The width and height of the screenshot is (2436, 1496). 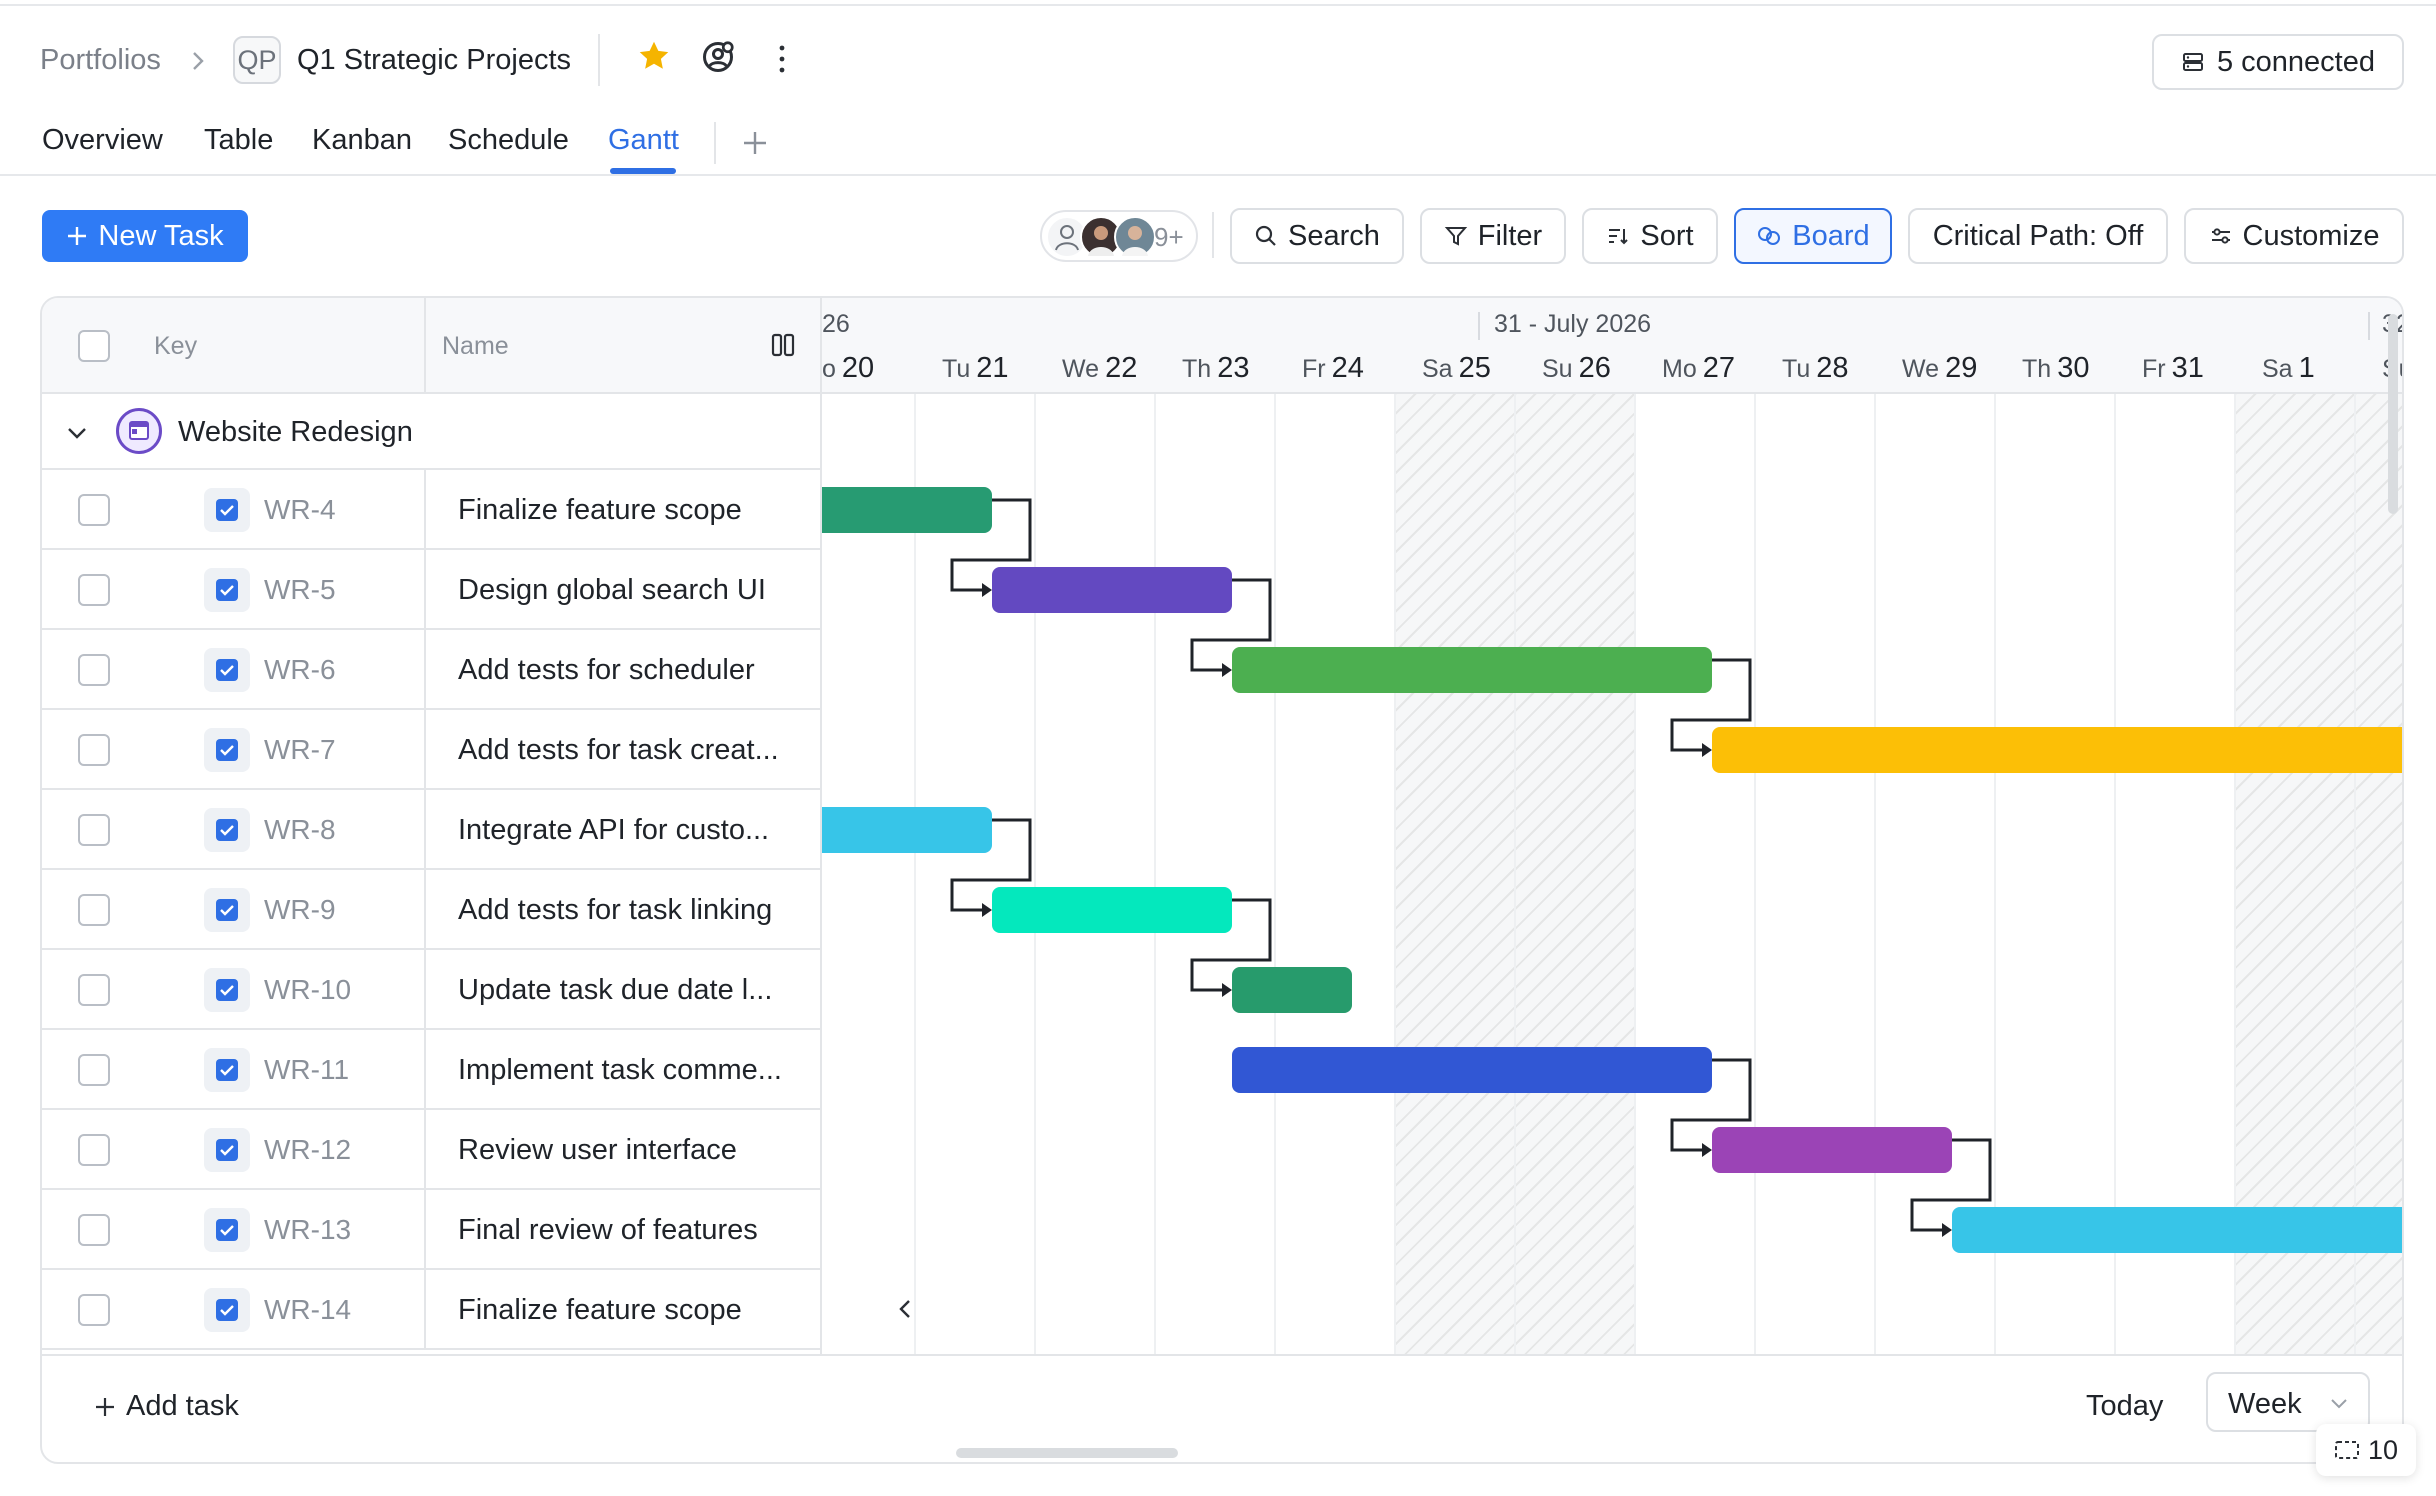 What do you see at coordinates (300, 590) in the screenshot?
I see `task-key: WR-5` at bounding box center [300, 590].